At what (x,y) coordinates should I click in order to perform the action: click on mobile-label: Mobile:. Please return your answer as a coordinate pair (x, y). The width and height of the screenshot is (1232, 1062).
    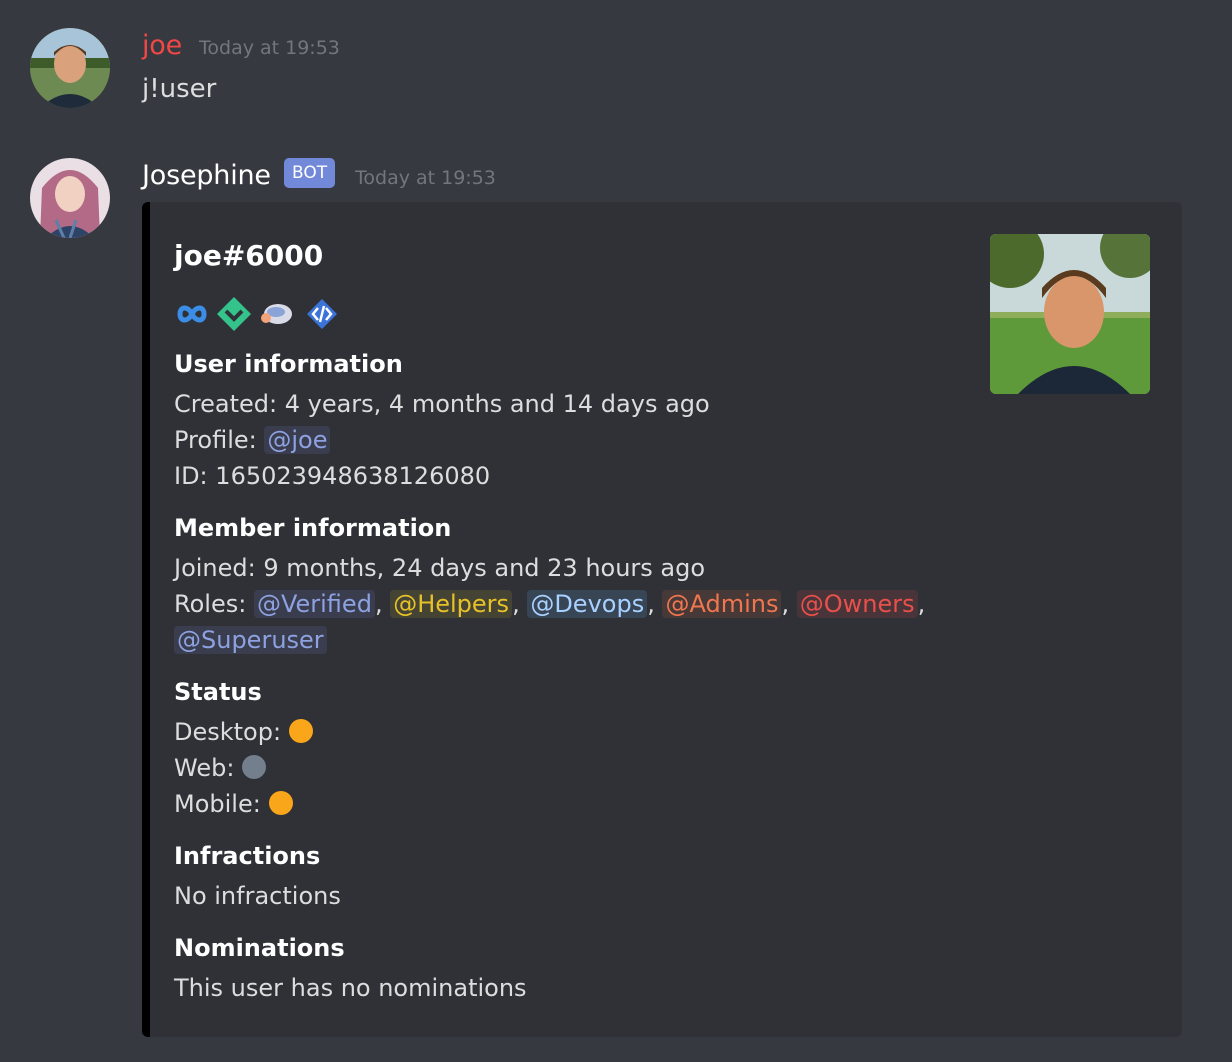
    Looking at the image, I should click on (217, 804).